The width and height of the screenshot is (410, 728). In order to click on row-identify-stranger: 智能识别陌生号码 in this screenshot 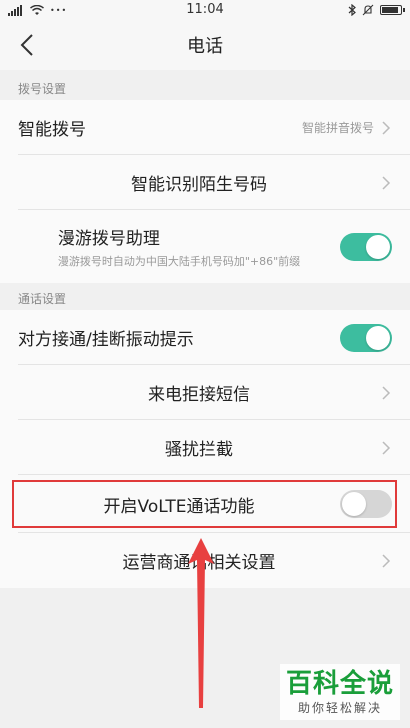, I will do `click(205, 182)`.